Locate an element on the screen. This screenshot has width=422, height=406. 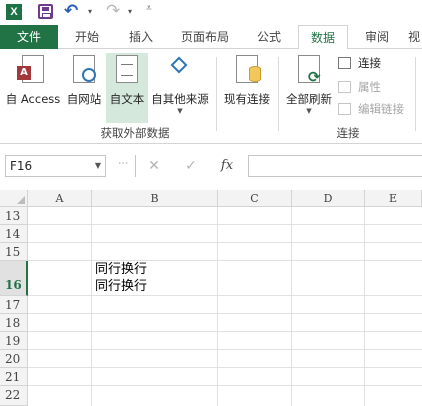
existing-connections-icon is located at coordinates (248, 69).